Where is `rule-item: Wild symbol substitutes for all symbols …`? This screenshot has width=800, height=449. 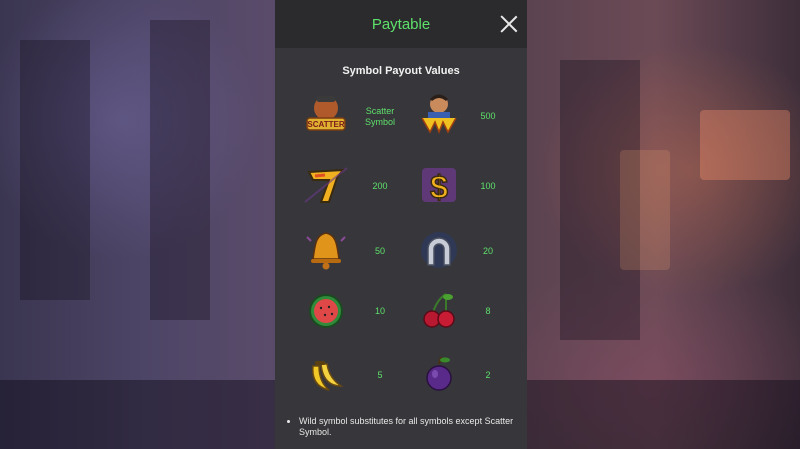 rule-item: Wild symbol substitutes for all symbols … is located at coordinates (407, 427).